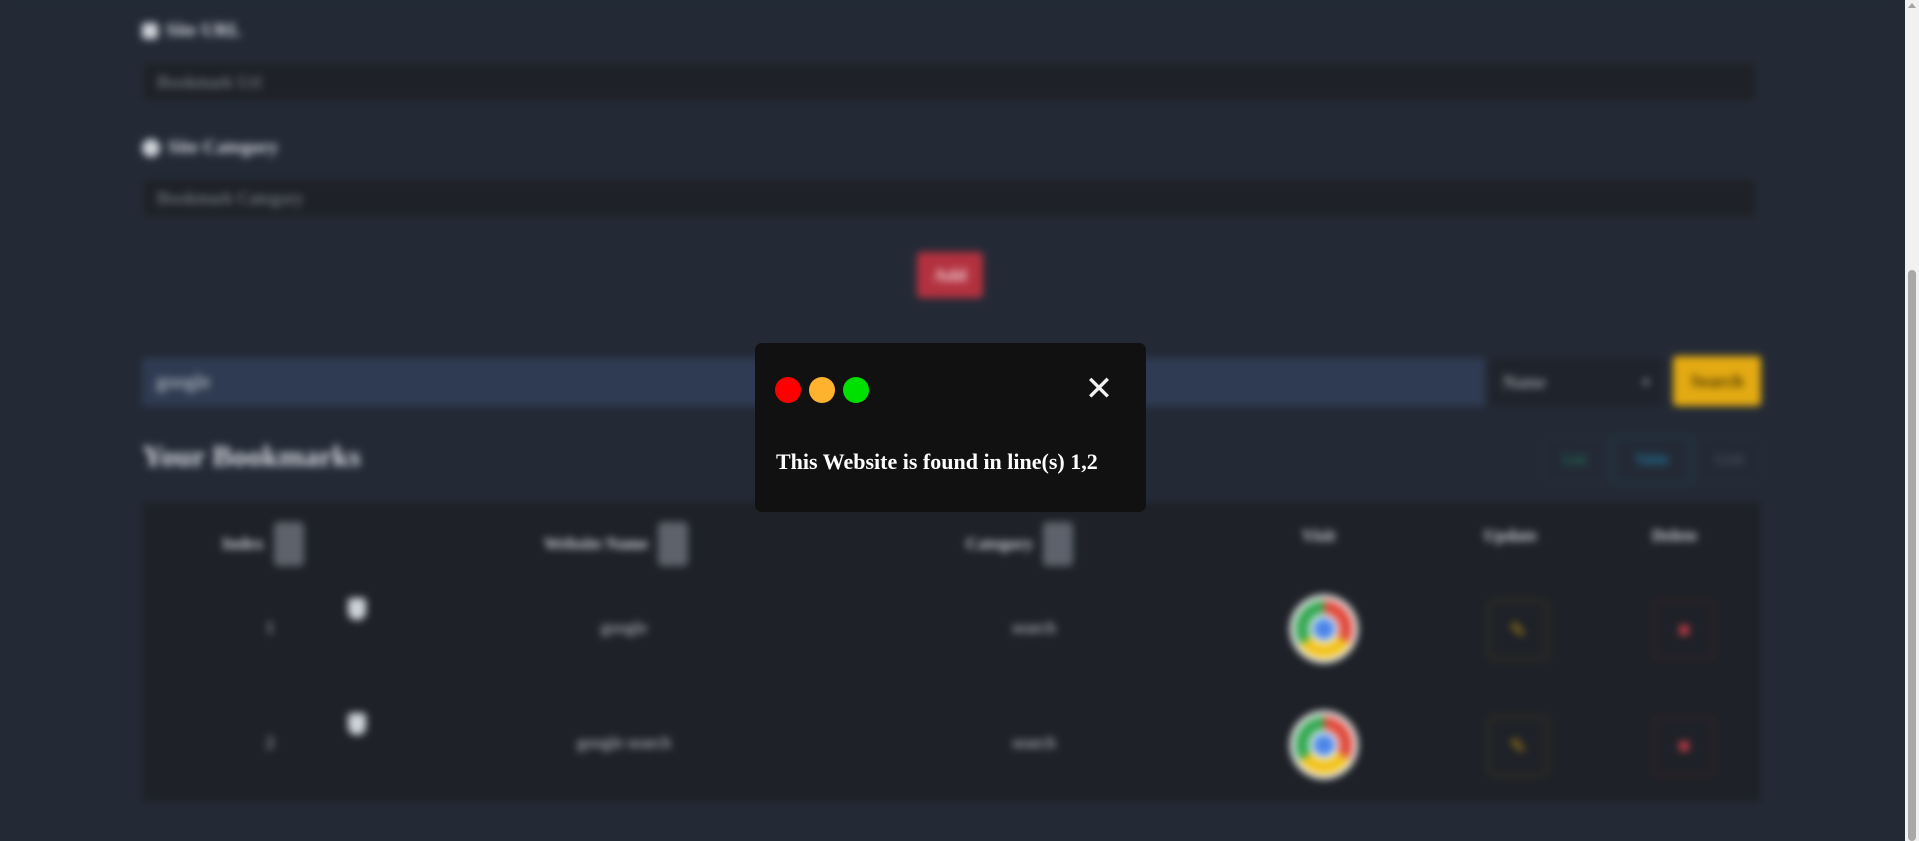 The height and width of the screenshot is (841, 1919). Describe the element at coordinates (788, 390) in the screenshot. I see `red-dot-icon` at that location.